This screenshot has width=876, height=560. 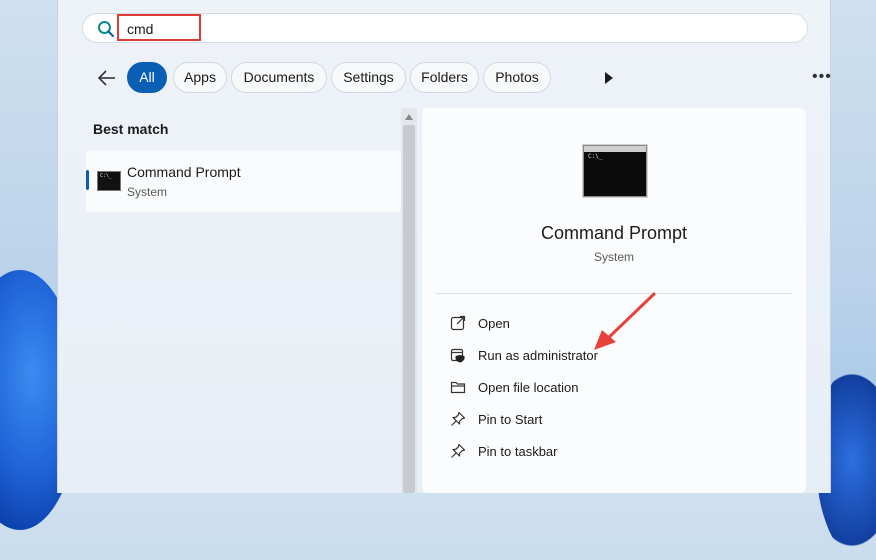 What do you see at coordinates (609, 78) in the screenshot?
I see `more-filters-play-icon` at bounding box center [609, 78].